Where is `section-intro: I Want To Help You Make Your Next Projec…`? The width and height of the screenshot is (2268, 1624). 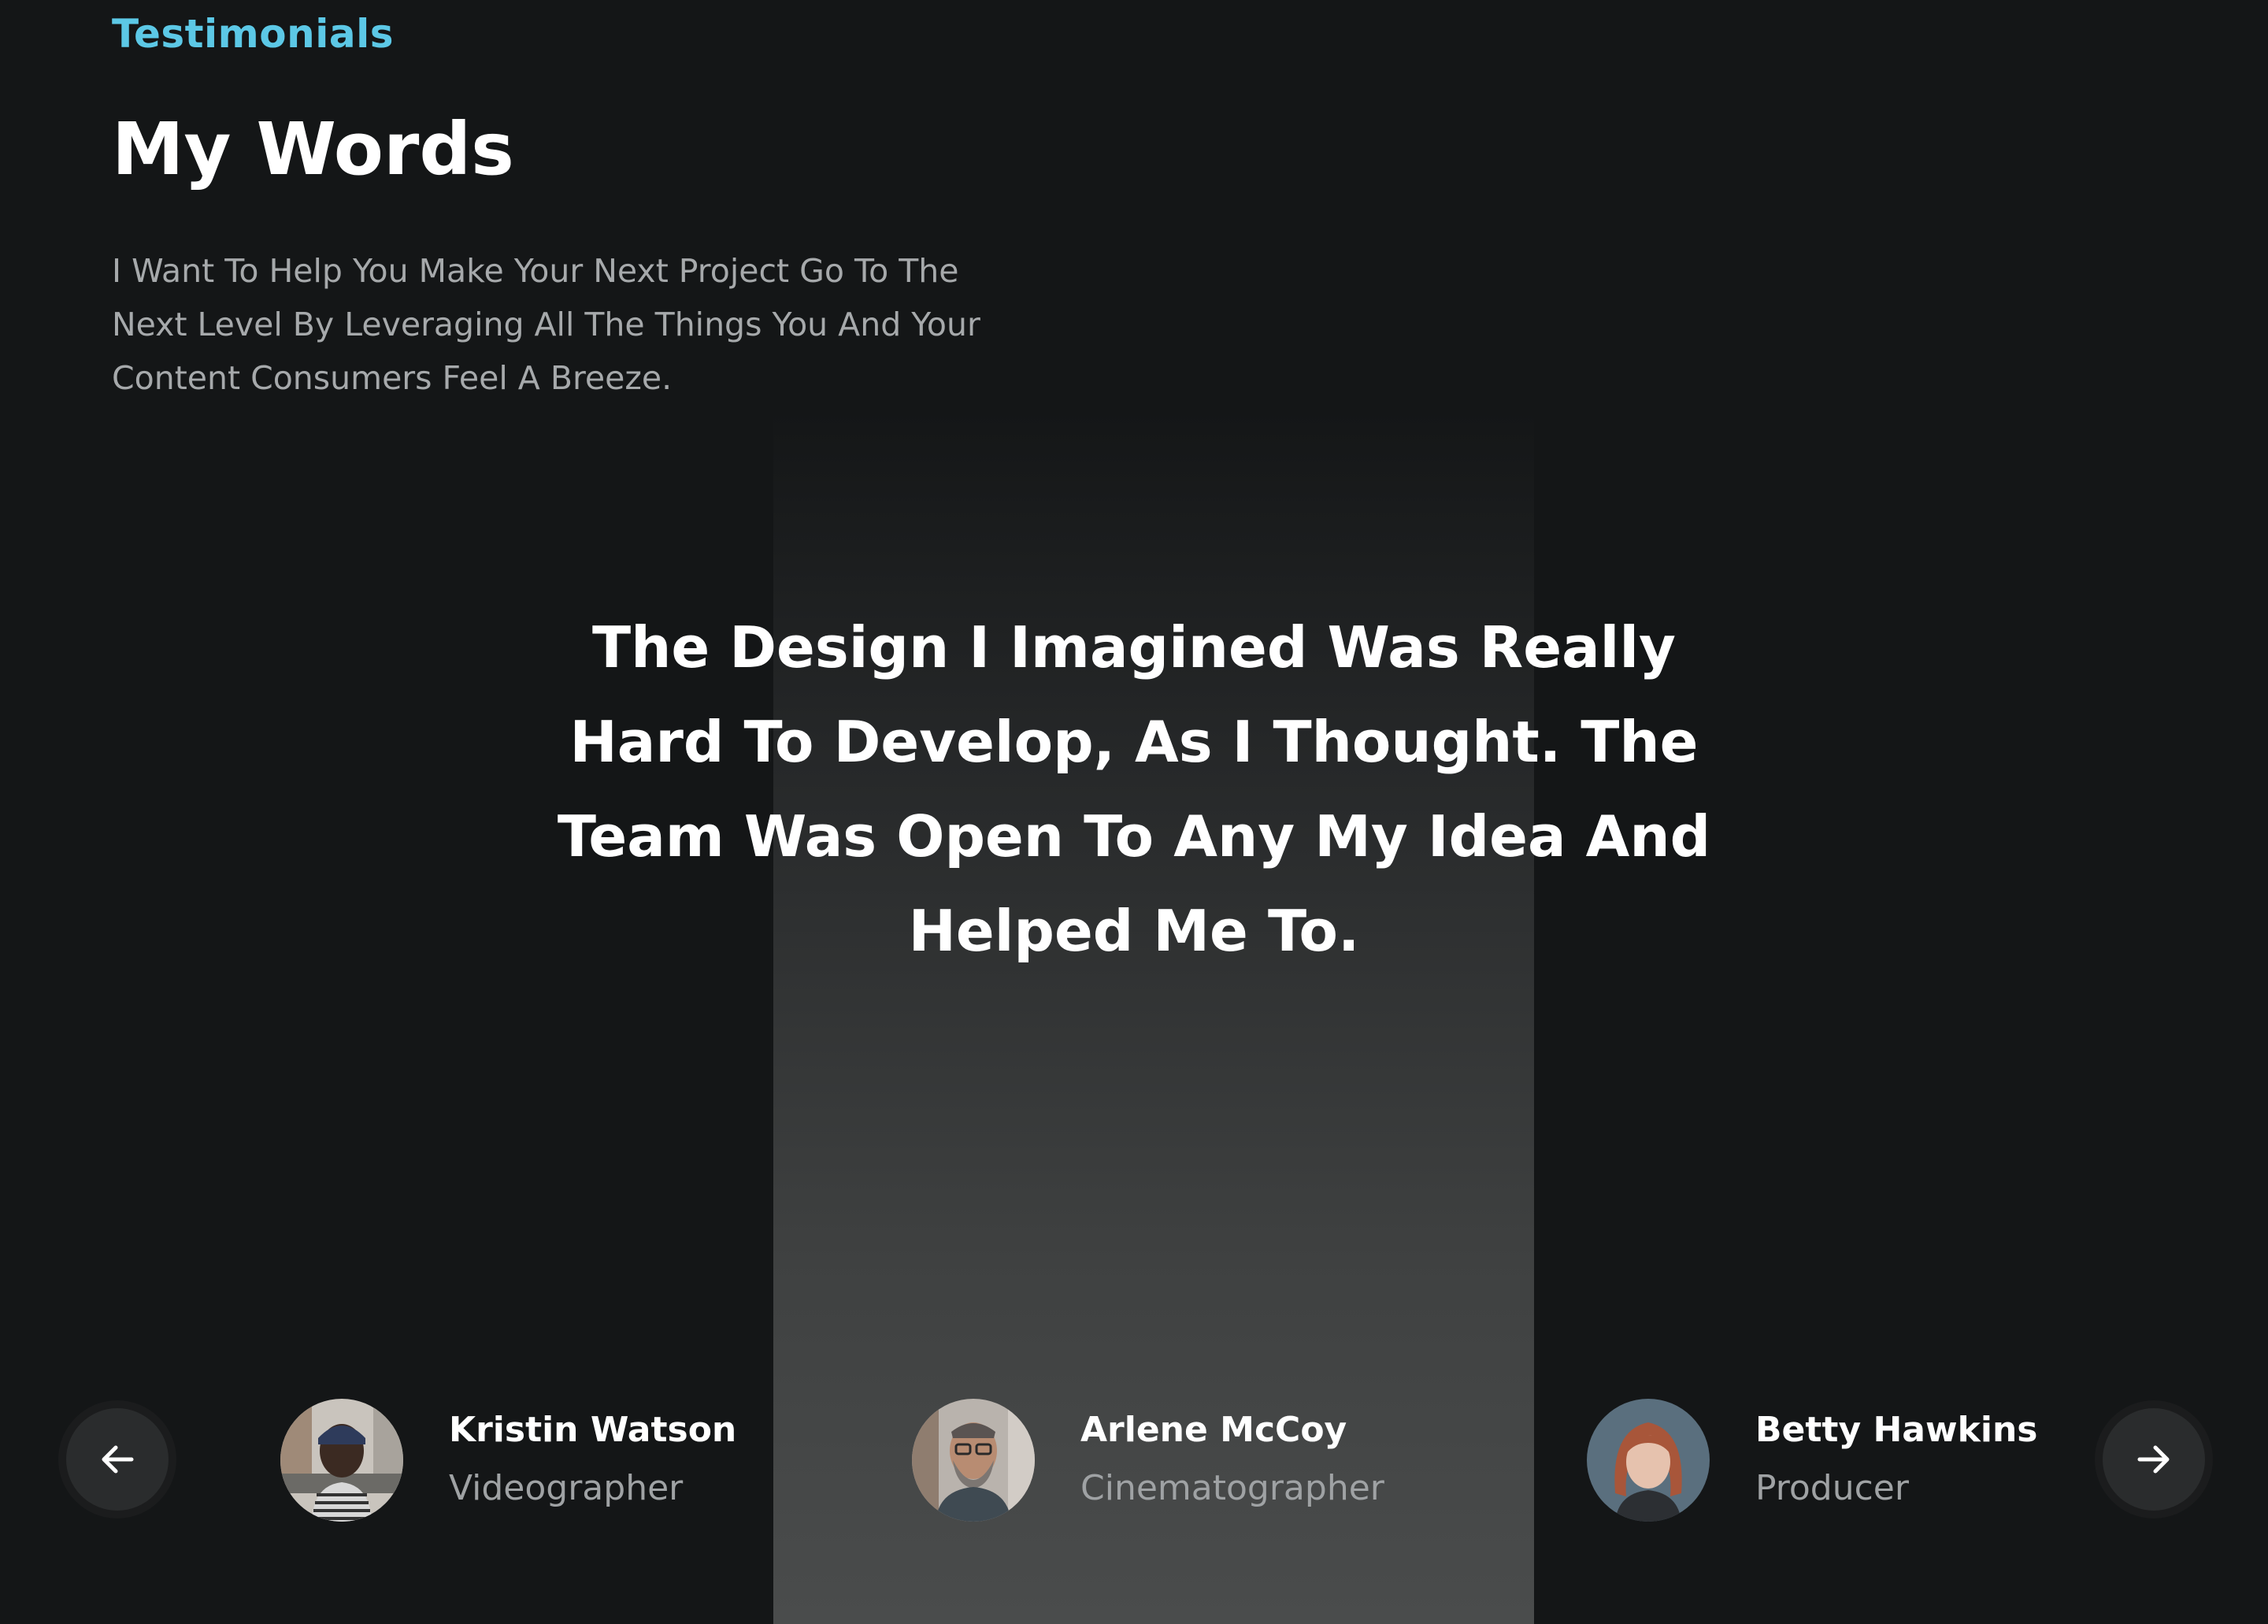 section-intro: I Want To Help You Make Your Next Projec… is located at coordinates (546, 324).